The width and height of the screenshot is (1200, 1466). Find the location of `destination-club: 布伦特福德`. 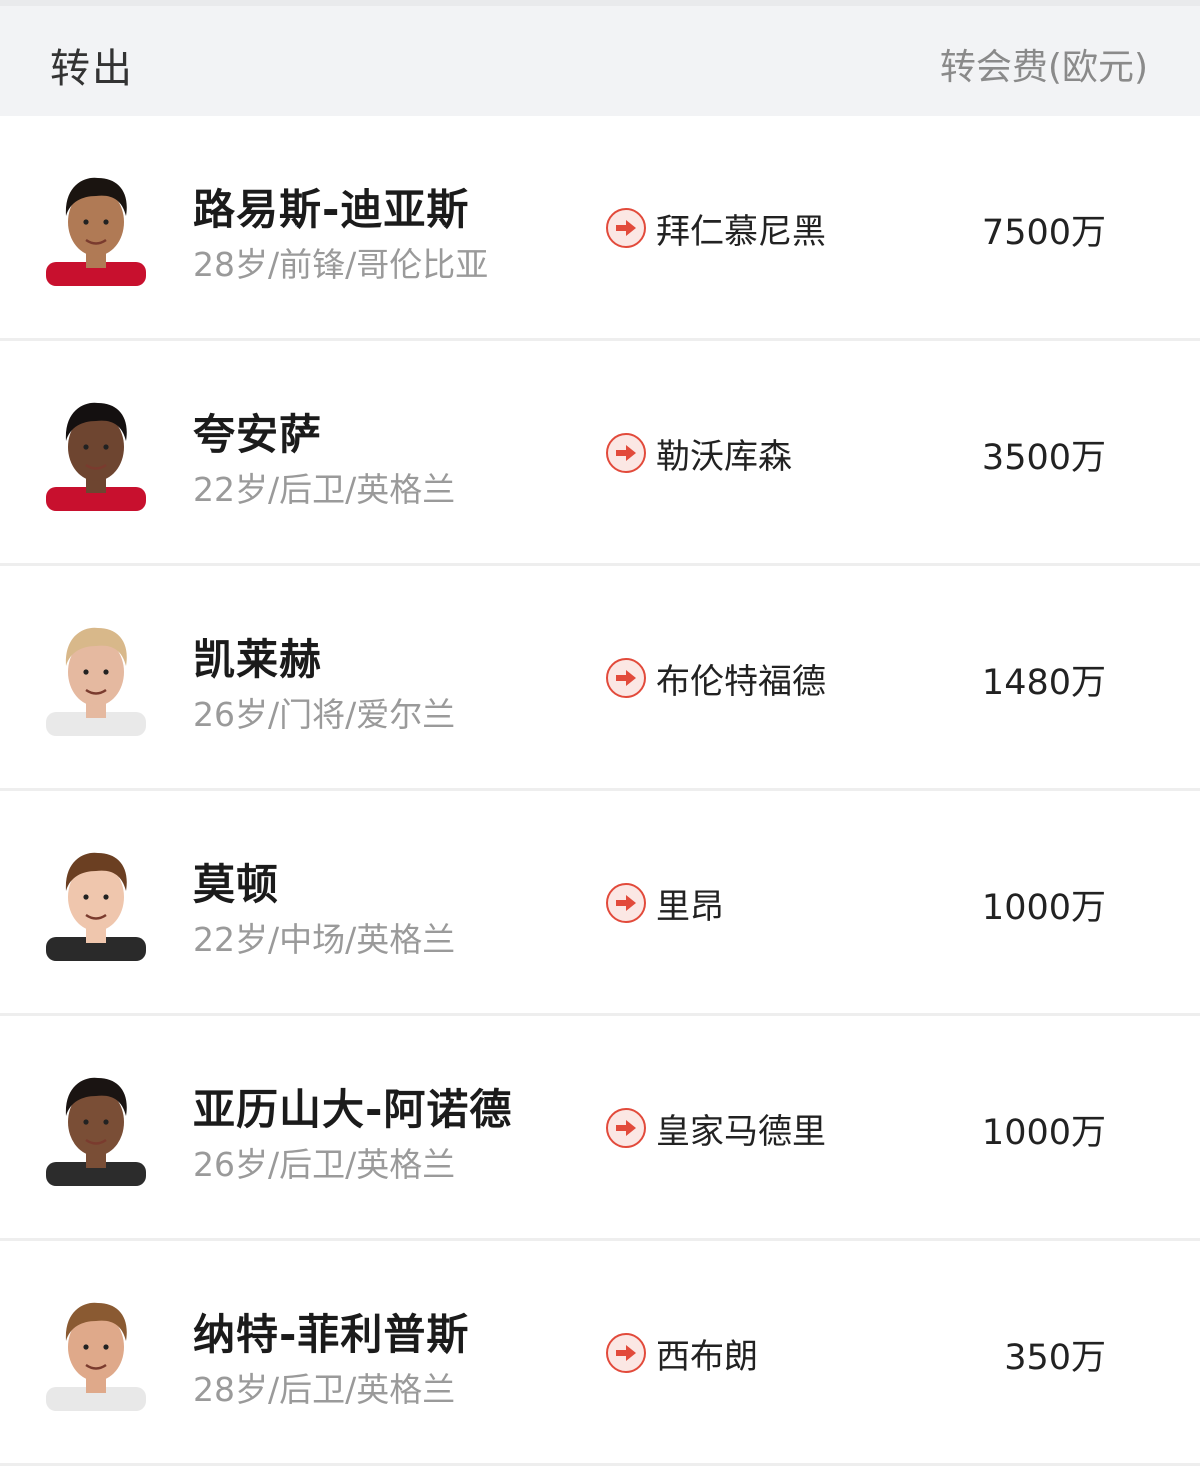

destination-club: 布伦特福德 is located at coordinates (741, 681).